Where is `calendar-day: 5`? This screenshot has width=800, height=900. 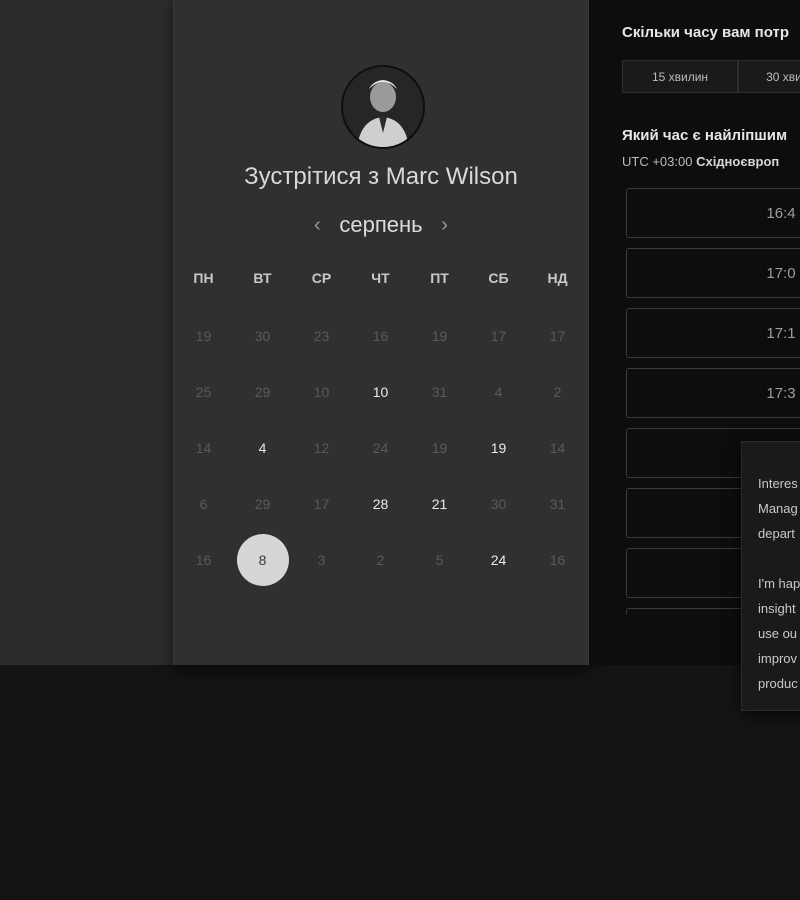
calendar-day: 5 is located at coordinates (439, 560).